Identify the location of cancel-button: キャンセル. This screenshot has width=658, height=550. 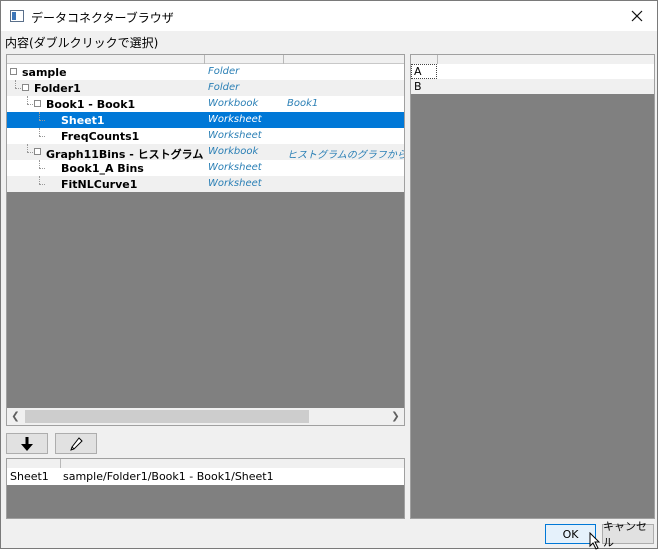
(628, 534).